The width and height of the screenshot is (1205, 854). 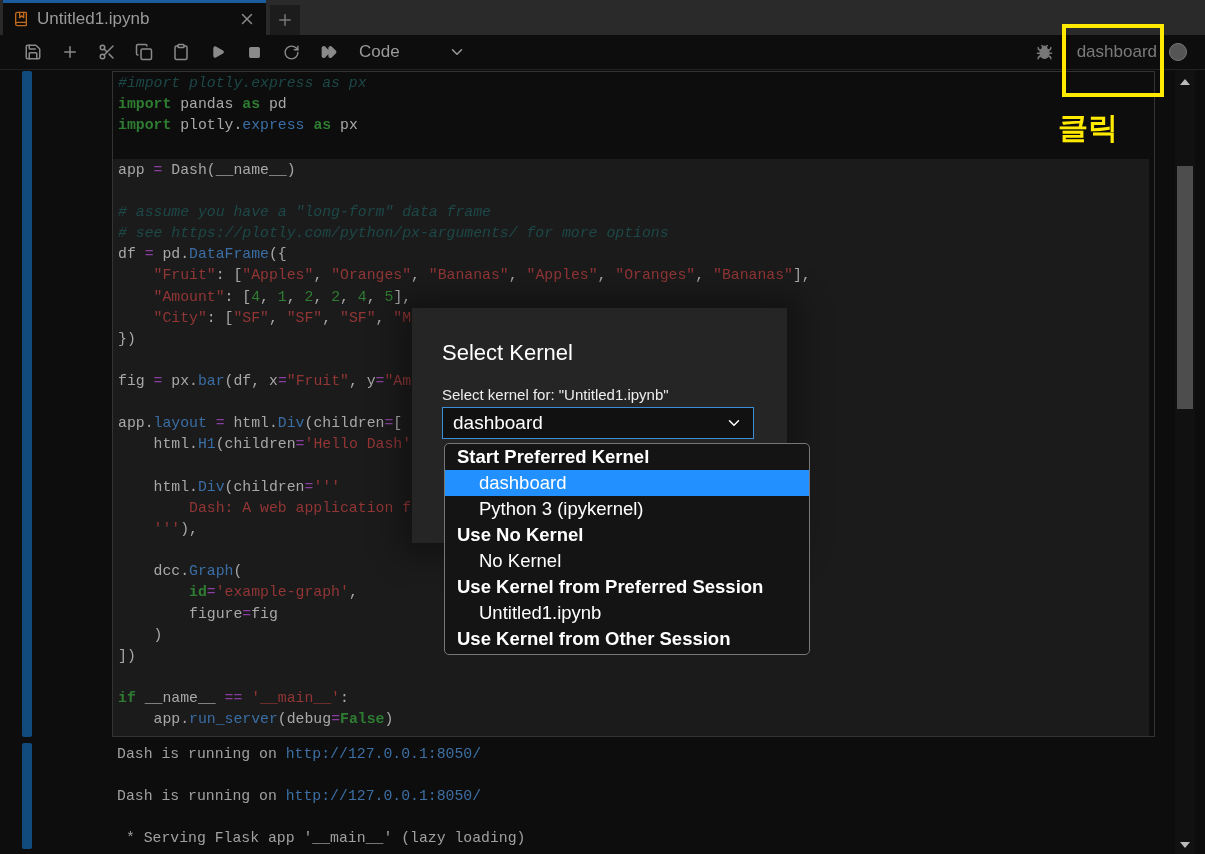 What do you see at coordinates (265, 382) in the screenshot?
I see `code-line: fig = px.bar(df, x="Fruit", y="Am` at bounding box center [265, 382].